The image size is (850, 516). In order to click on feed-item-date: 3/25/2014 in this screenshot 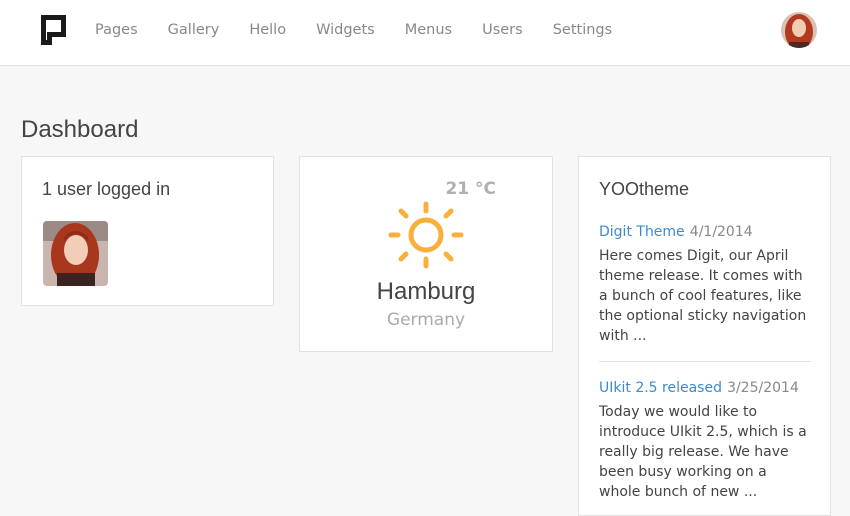, I will do `click(763, 388)`.